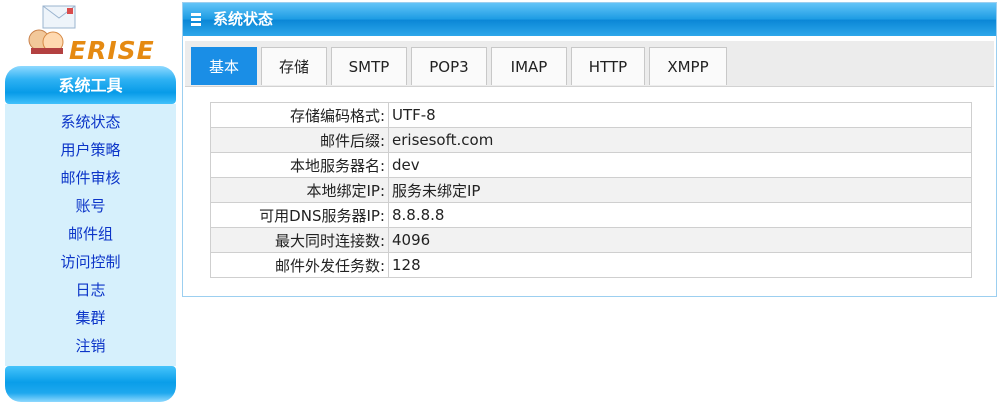 The width and height of the screenshot is (1000, 405). Describe the element at coordinates (294, 66) in the screenshot. I see `tab-storage: 存储` at that location.